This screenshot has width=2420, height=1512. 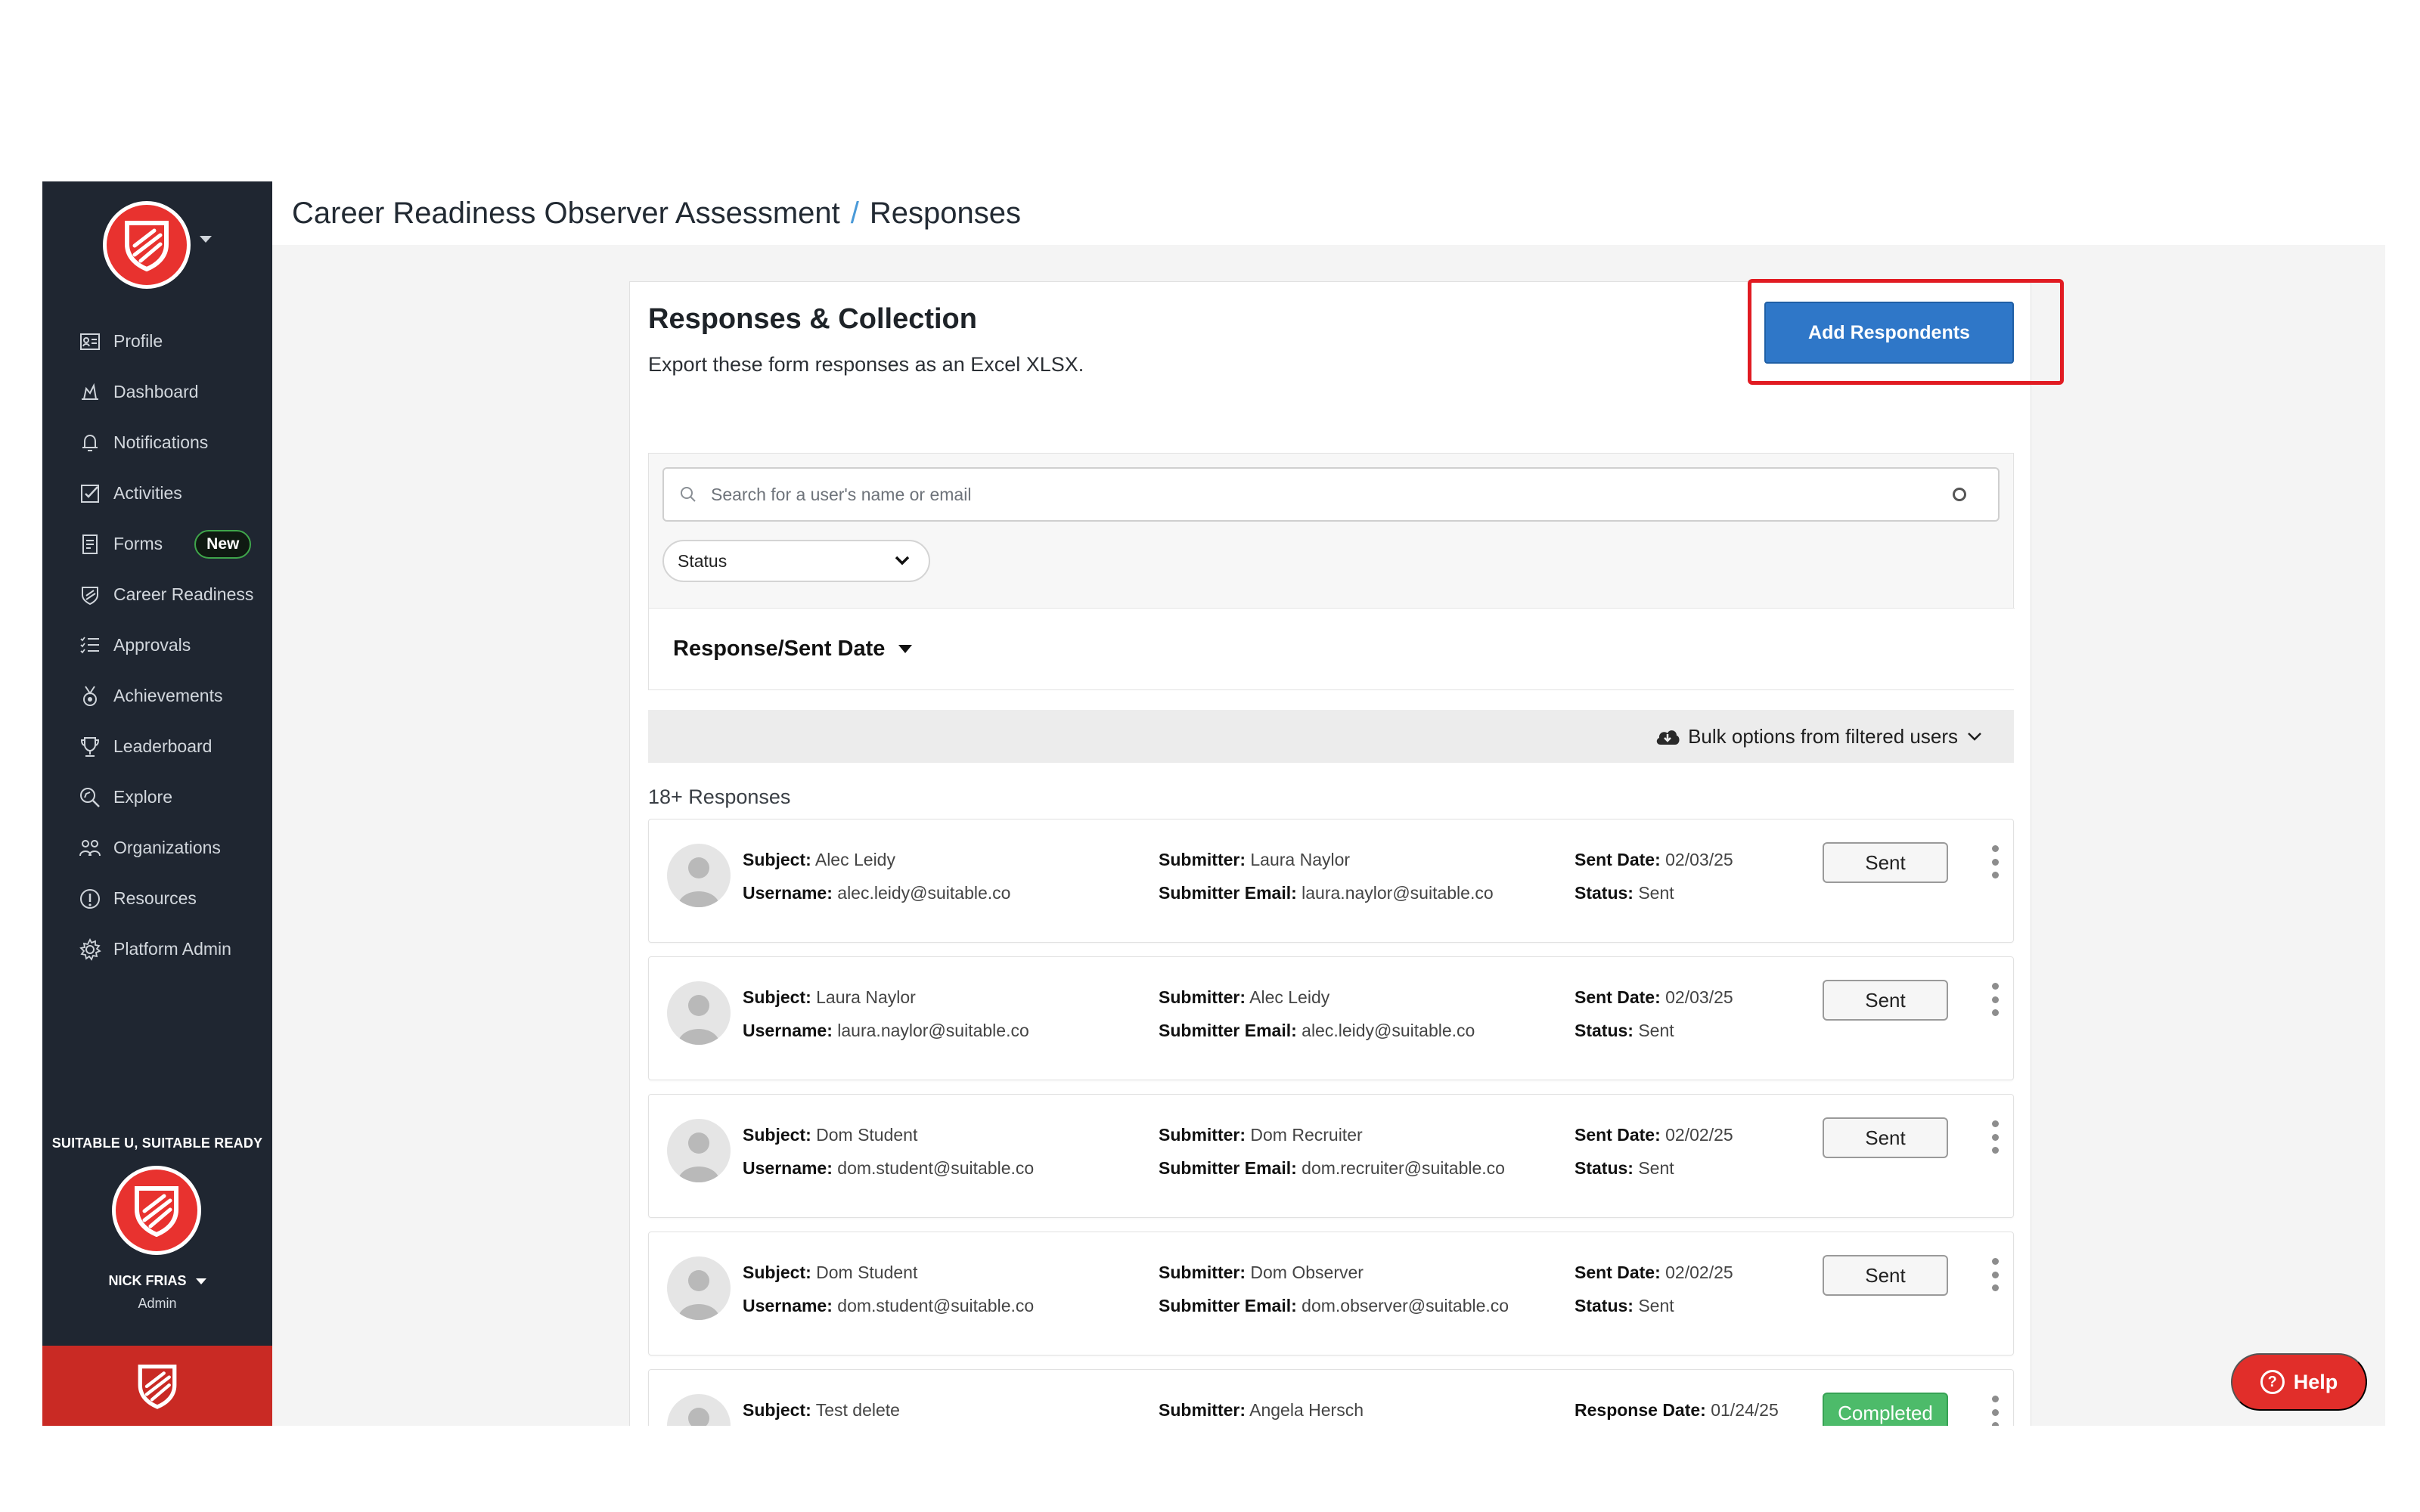 I want to click on bulk-options-bar: Bulk options from filtered users, so click(x=1331, y=736).